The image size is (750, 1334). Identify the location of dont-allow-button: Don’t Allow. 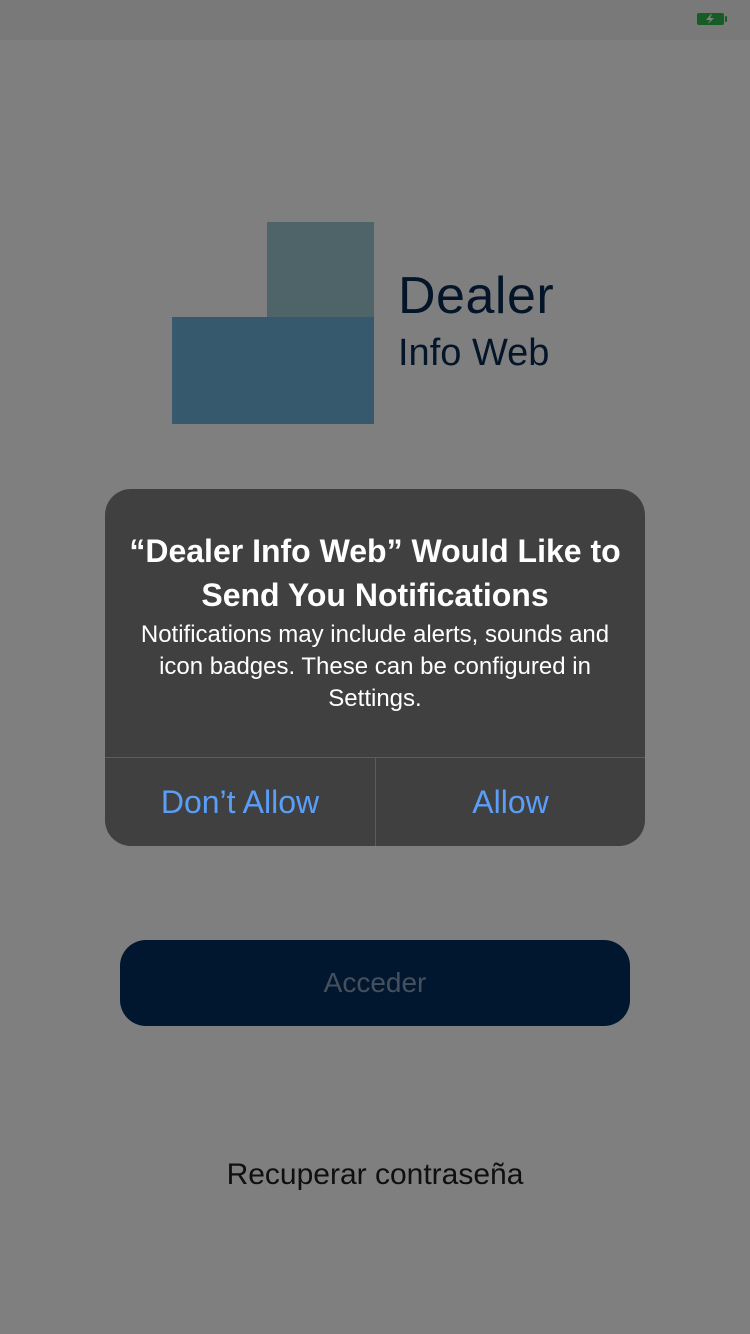
(240, 802).